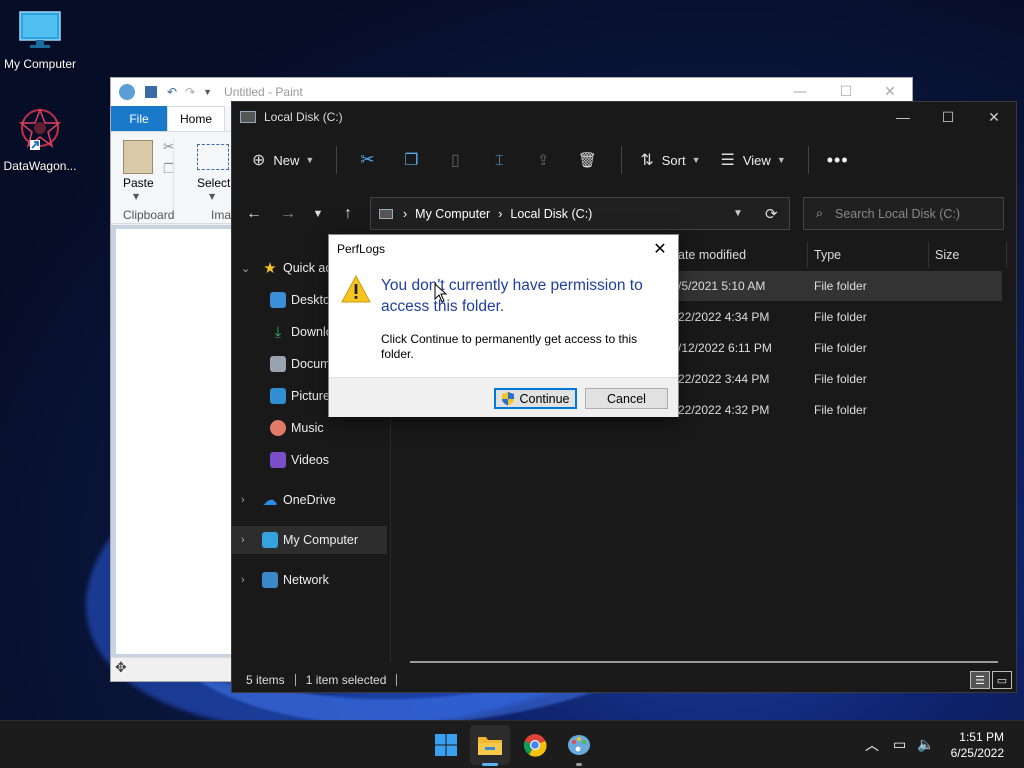 This screenshot has height=768, width=1024. I want to click on taskbar-file-explorer, so click(490, 745).